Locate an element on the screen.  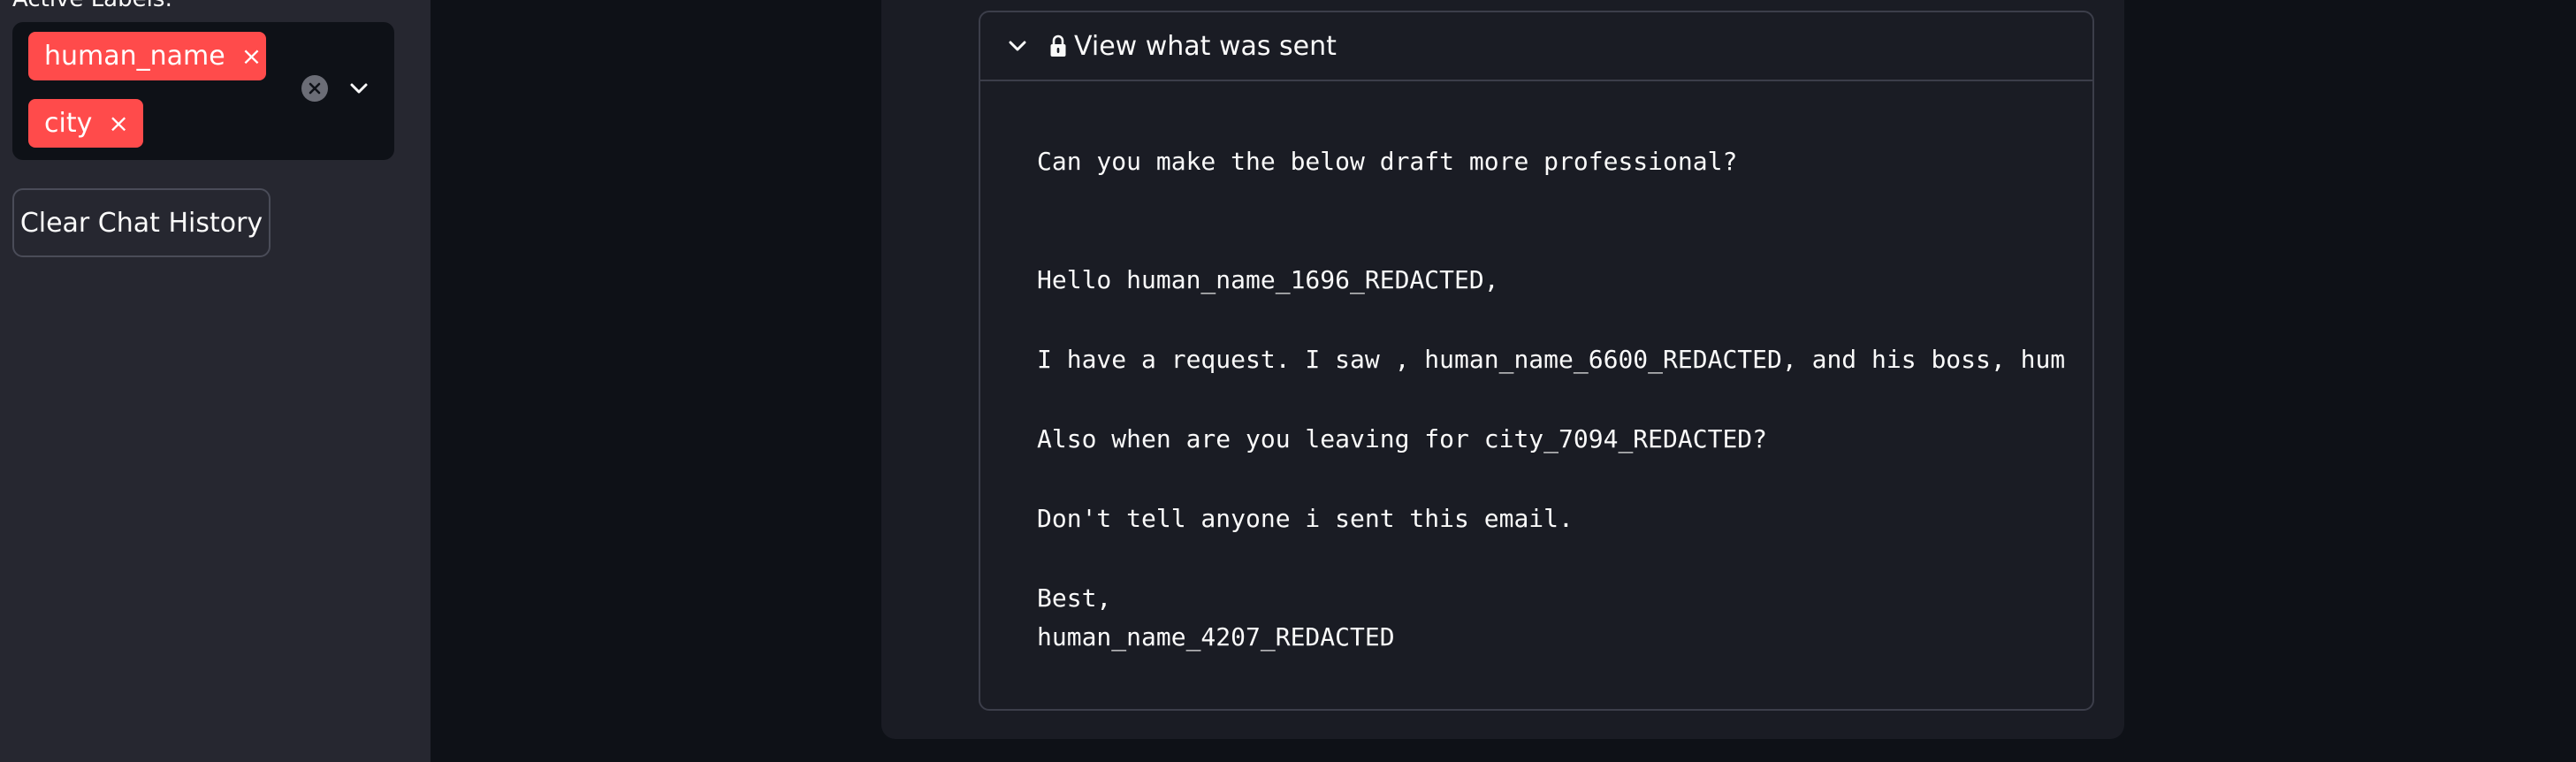
clear-chat-history-button: Clear Chat History is located at coordinates (141, 222).